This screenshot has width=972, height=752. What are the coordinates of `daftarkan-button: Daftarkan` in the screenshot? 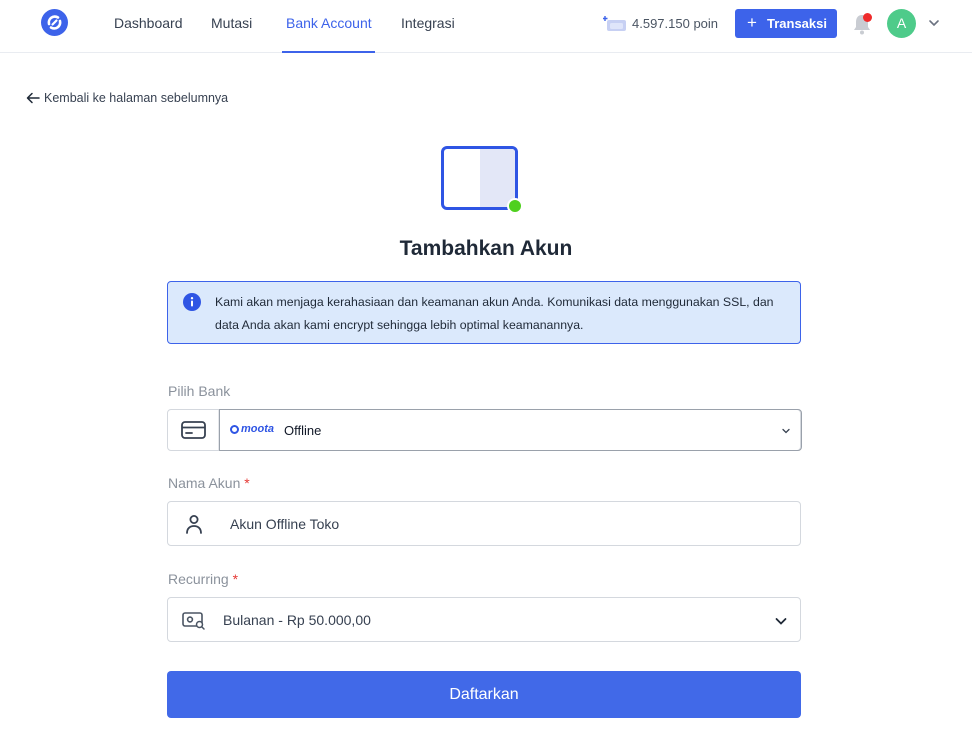 It's located at (484, 694).